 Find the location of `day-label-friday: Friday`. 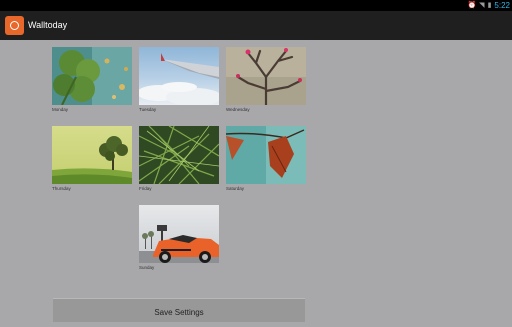

day-label-friday: Friday is located at coordinates (145, 188).